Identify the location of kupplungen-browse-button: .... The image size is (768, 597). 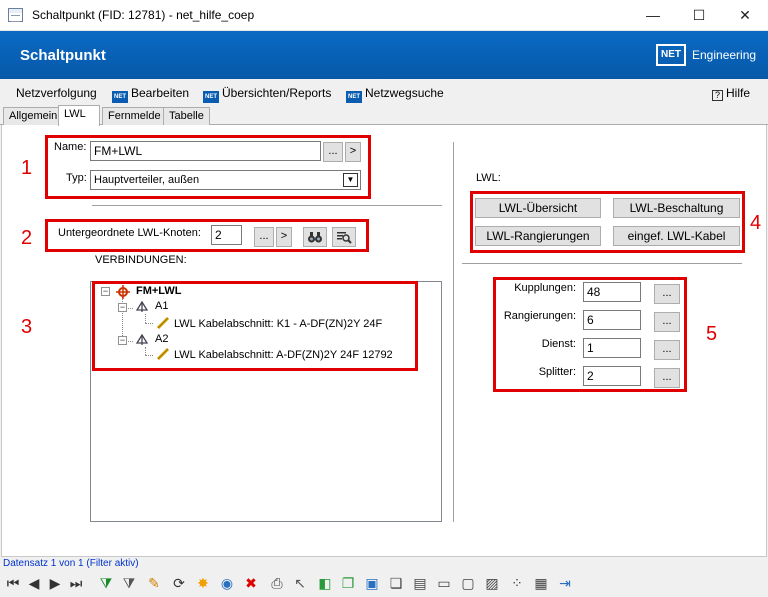
(667, 294).